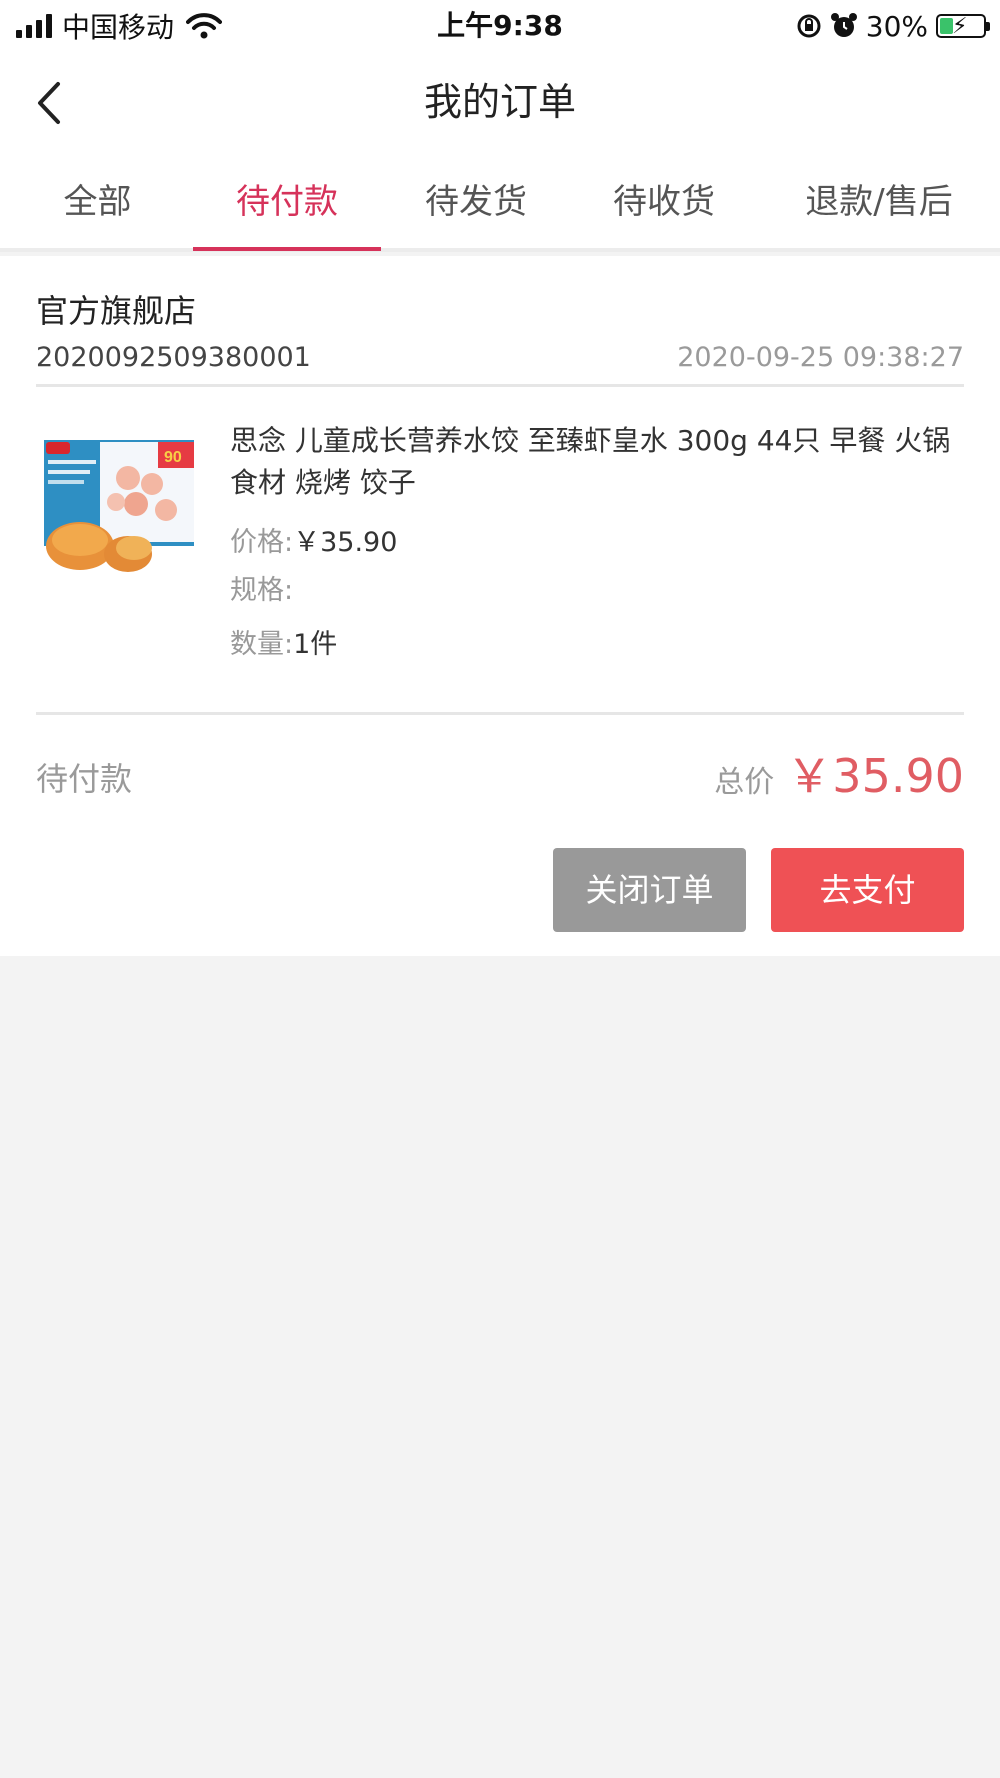 Image resolution: width=1000 pixels, height=1778 pixels. Describe the element at coordinates (744, 782) in the screenshot. I see `total-label: 总价` at that location.